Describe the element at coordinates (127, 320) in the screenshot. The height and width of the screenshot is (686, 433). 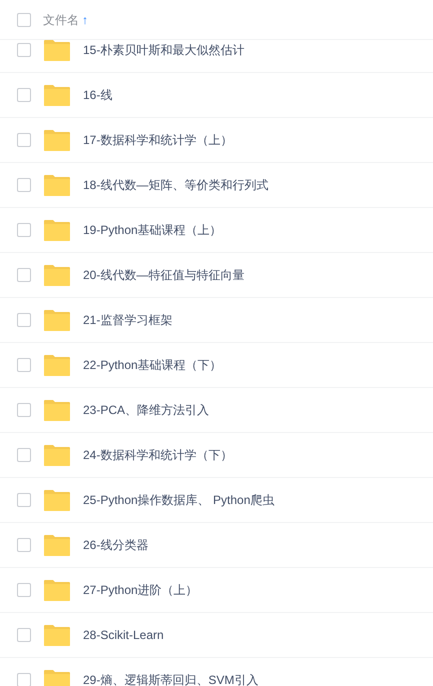
I see `folder-name: 21-监督学习框架` at that location.